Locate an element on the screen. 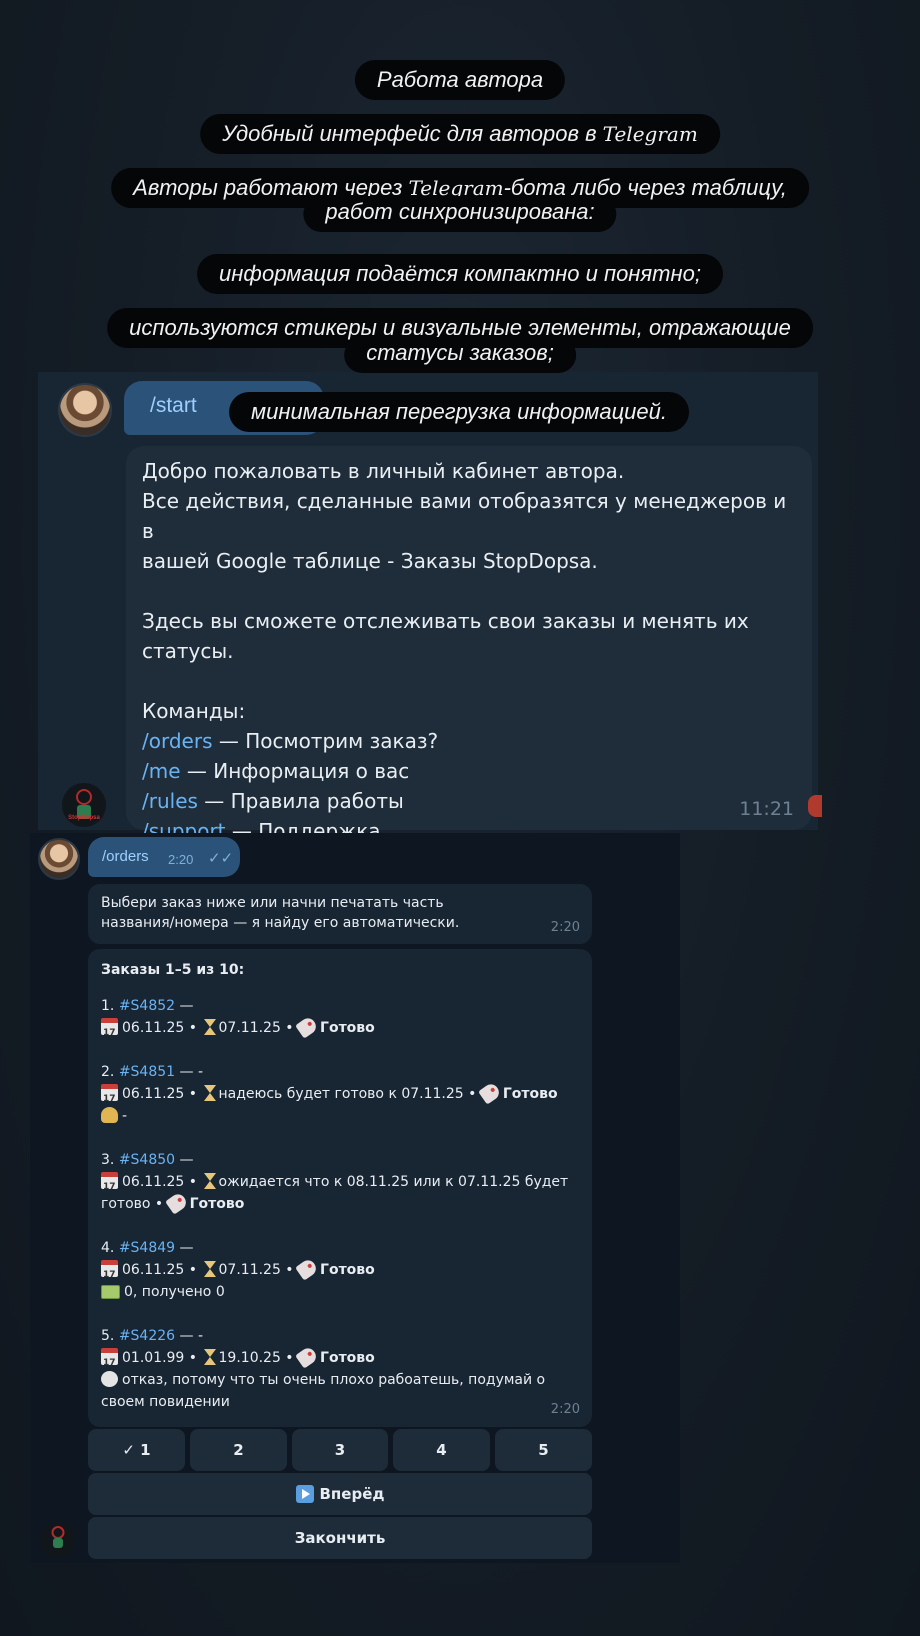 The image size is (920, 1636). command-link-rules: /rules is located at coordinates (170, 801).